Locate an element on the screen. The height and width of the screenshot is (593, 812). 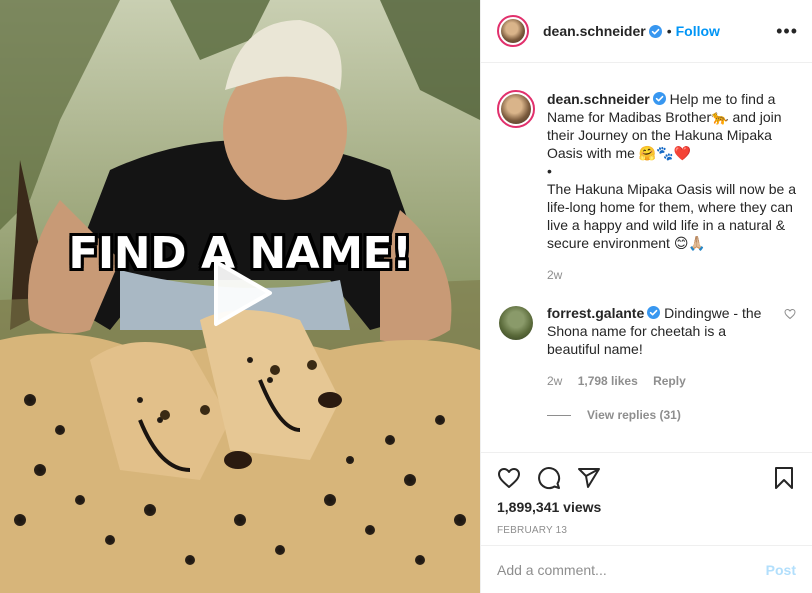
add-comment-bar: Post is located at coordinates (646, 569).